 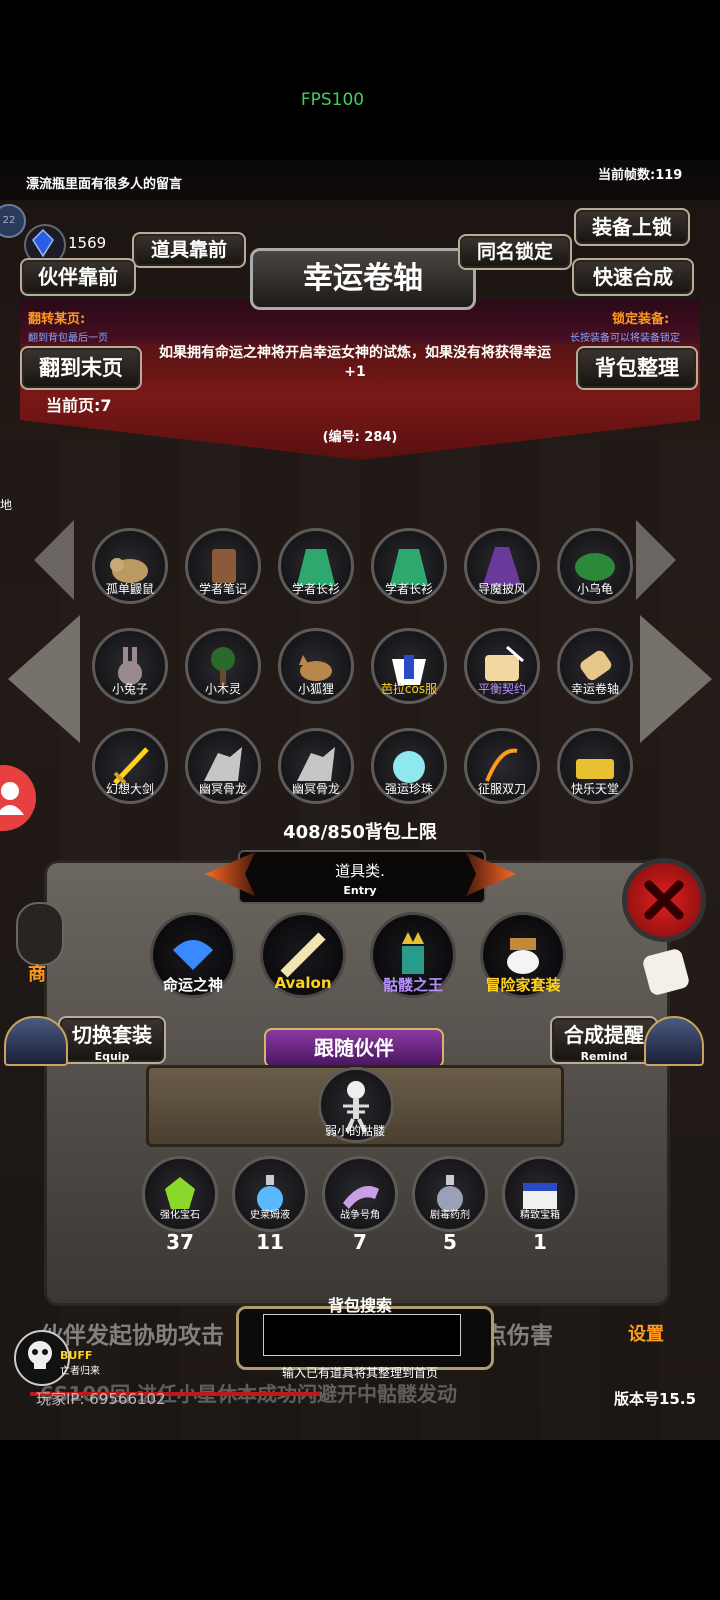 I want to click on consumable-label: 强化宝石, so click(x=180, y=1215).